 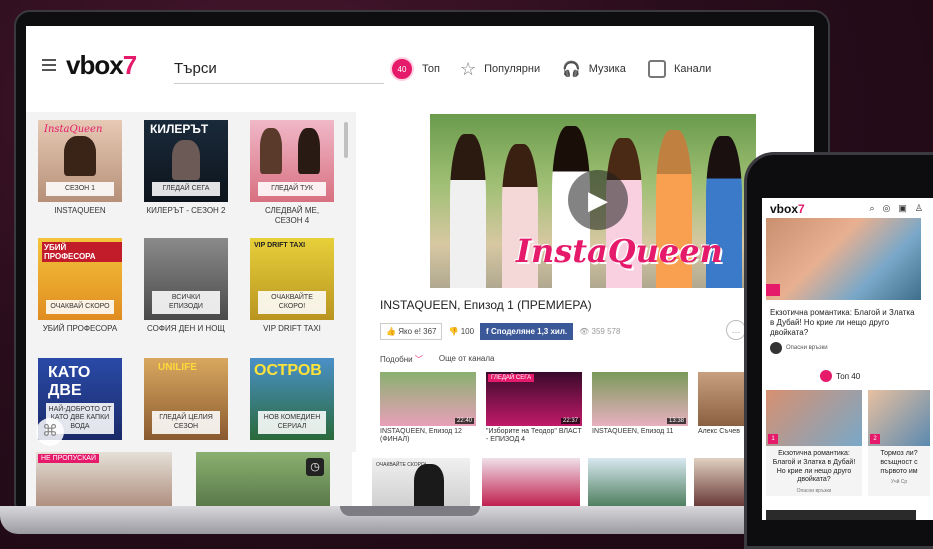 What do you see at coordinates (415, 69) in the screenshot?
I see `nav-top40: 40 Топ` at bounding box center [415, 69].